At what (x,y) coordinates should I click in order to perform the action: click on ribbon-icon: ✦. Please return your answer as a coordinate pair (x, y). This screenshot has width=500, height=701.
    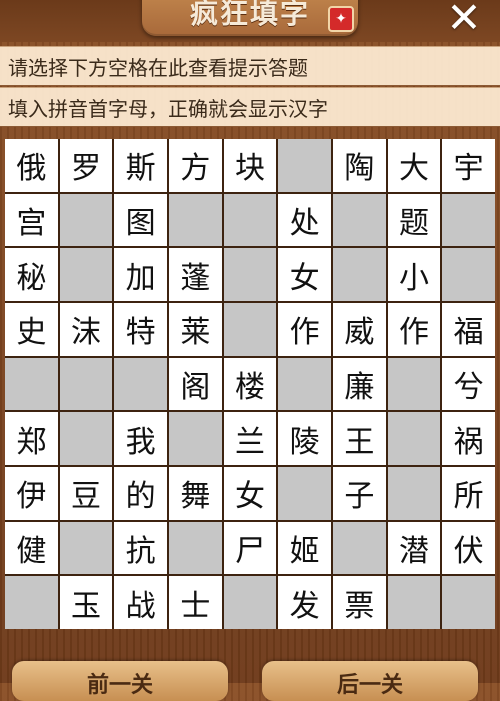
    Looking at the image, I should click on (341, 19).